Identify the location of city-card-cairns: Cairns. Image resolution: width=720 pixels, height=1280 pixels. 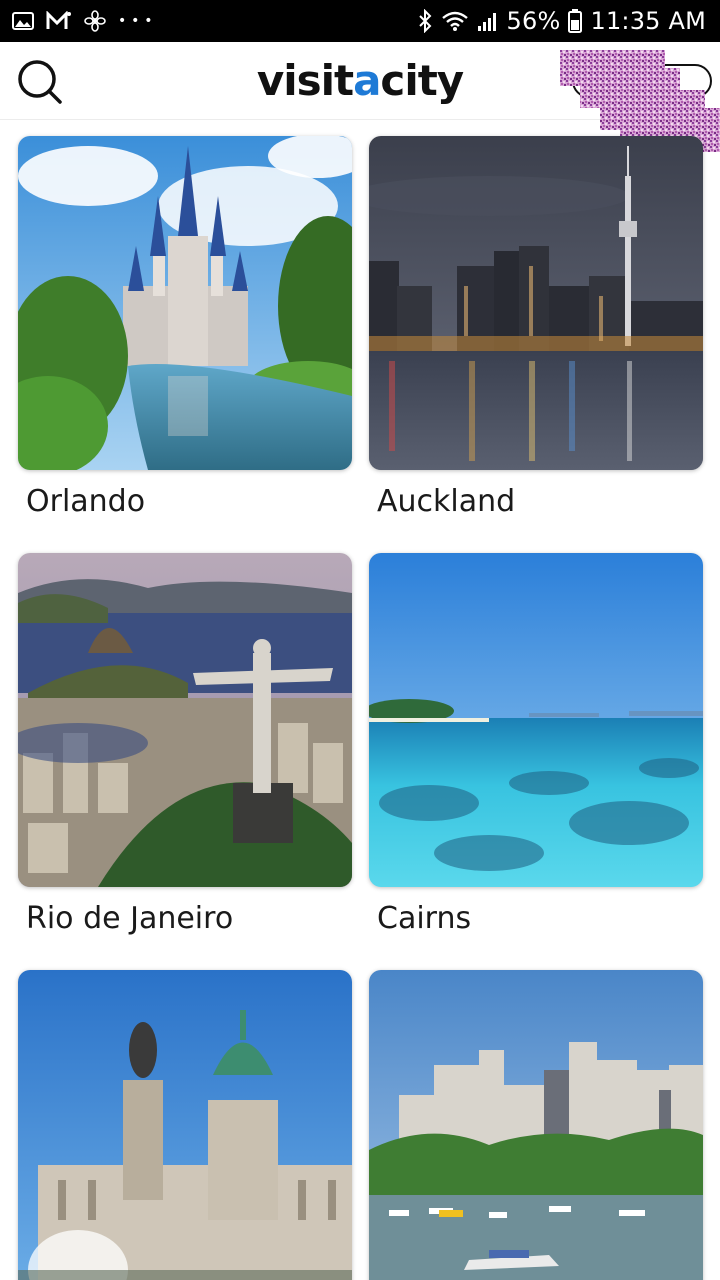
(536, 744).